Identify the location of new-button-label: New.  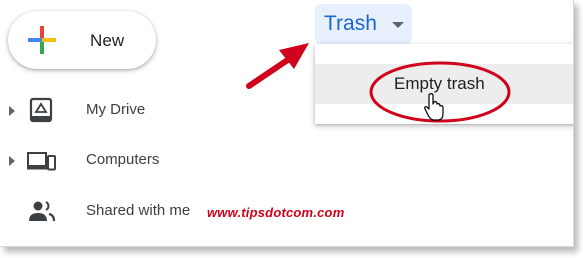
(107, 40).